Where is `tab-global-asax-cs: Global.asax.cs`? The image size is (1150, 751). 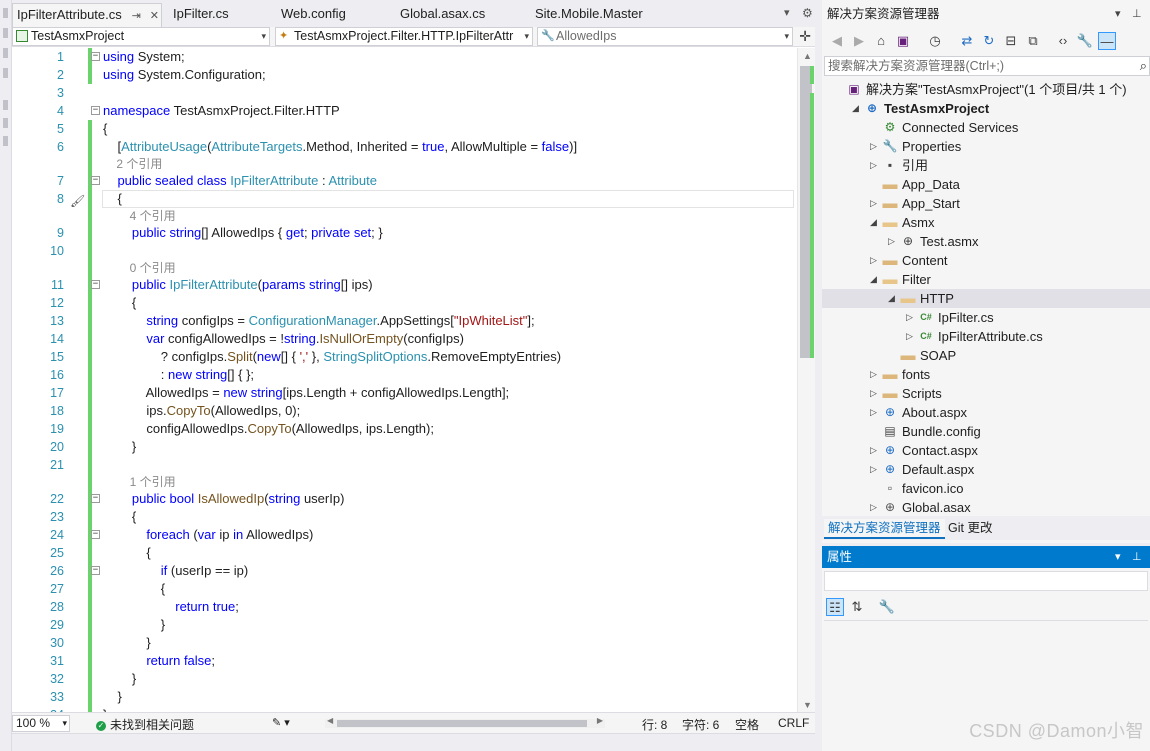 tab-global-asax-cs: Global.asax.cs is located at coordinates (440, 15).